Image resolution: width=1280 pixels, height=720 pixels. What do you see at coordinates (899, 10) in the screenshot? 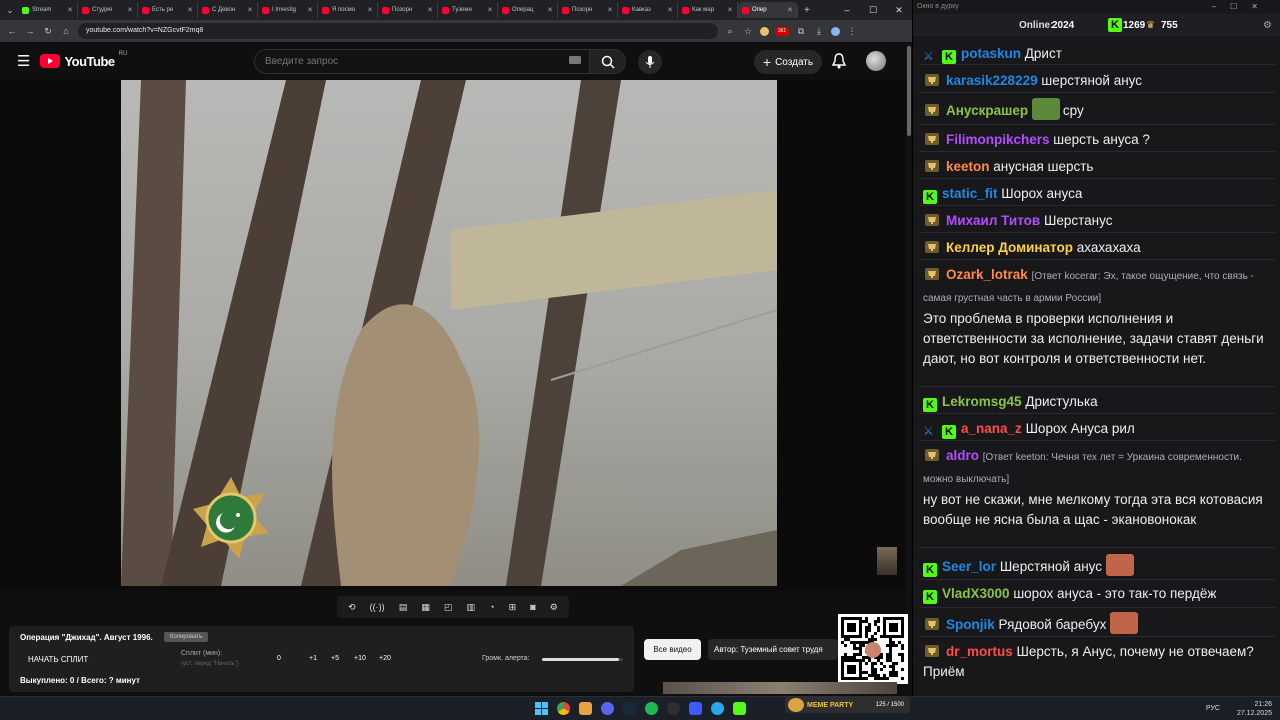
I see `close-icon: ✕` at bounding box center [899, 10].